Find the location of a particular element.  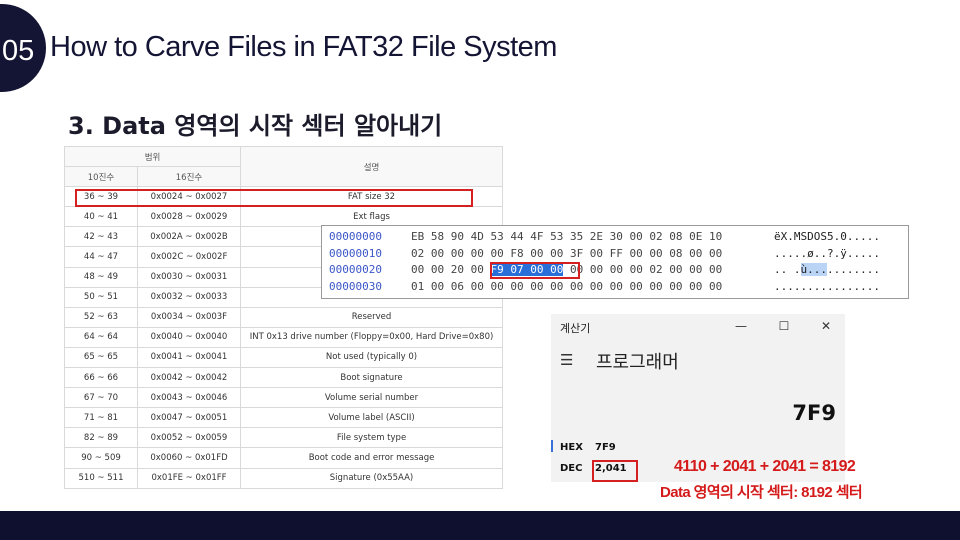

range-hex-cell: 0x002C ~ 0x002F is located at coordinates (189, 257).